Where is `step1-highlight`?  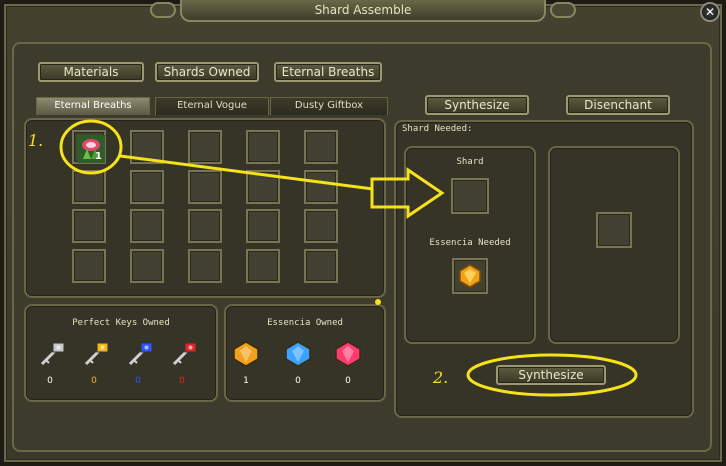 step1-highlight is located at coordinates (91, 147).